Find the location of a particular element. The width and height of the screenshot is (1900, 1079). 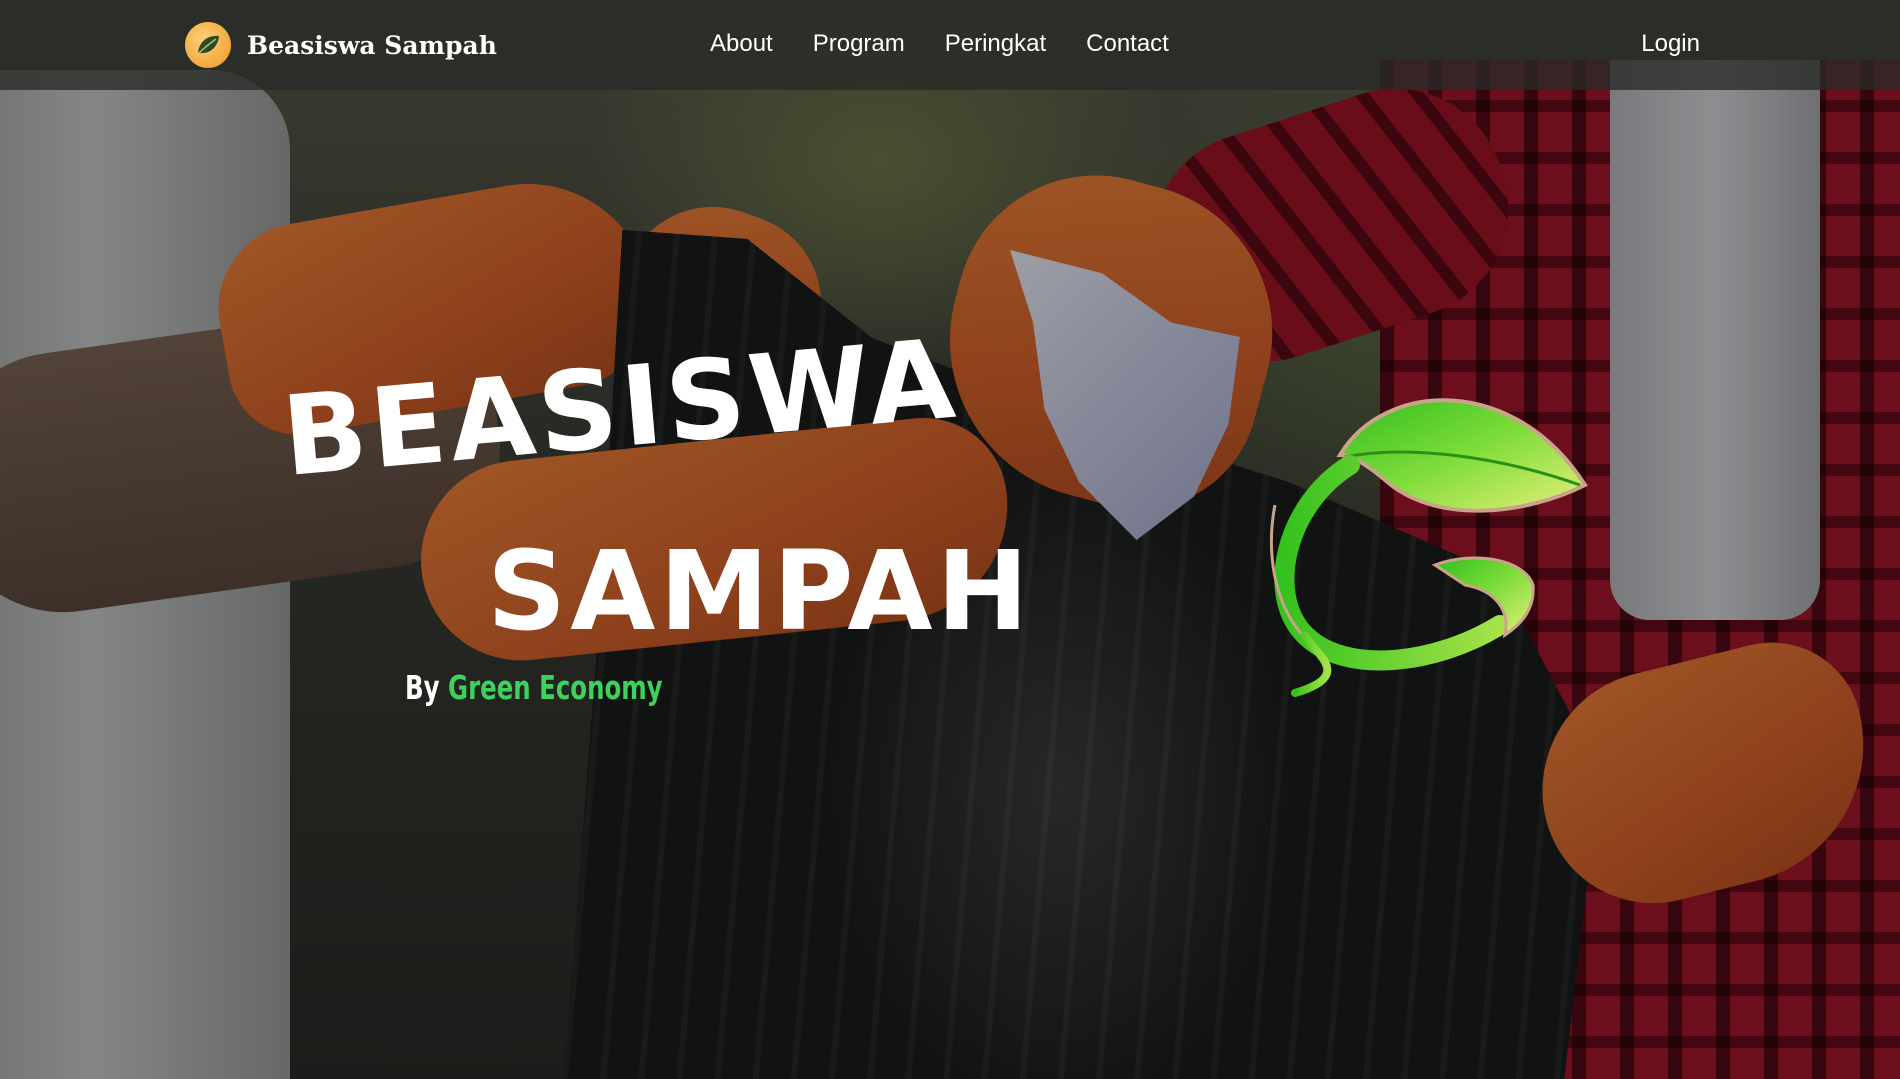

leaf-logo-icon is located at coordinates (208, 45).